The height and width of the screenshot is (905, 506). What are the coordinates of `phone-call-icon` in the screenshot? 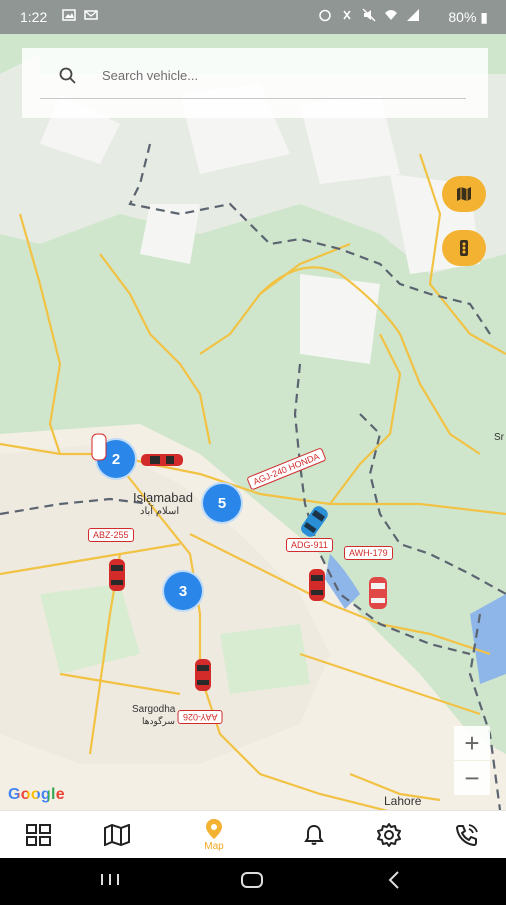 It's located at (467, 834).